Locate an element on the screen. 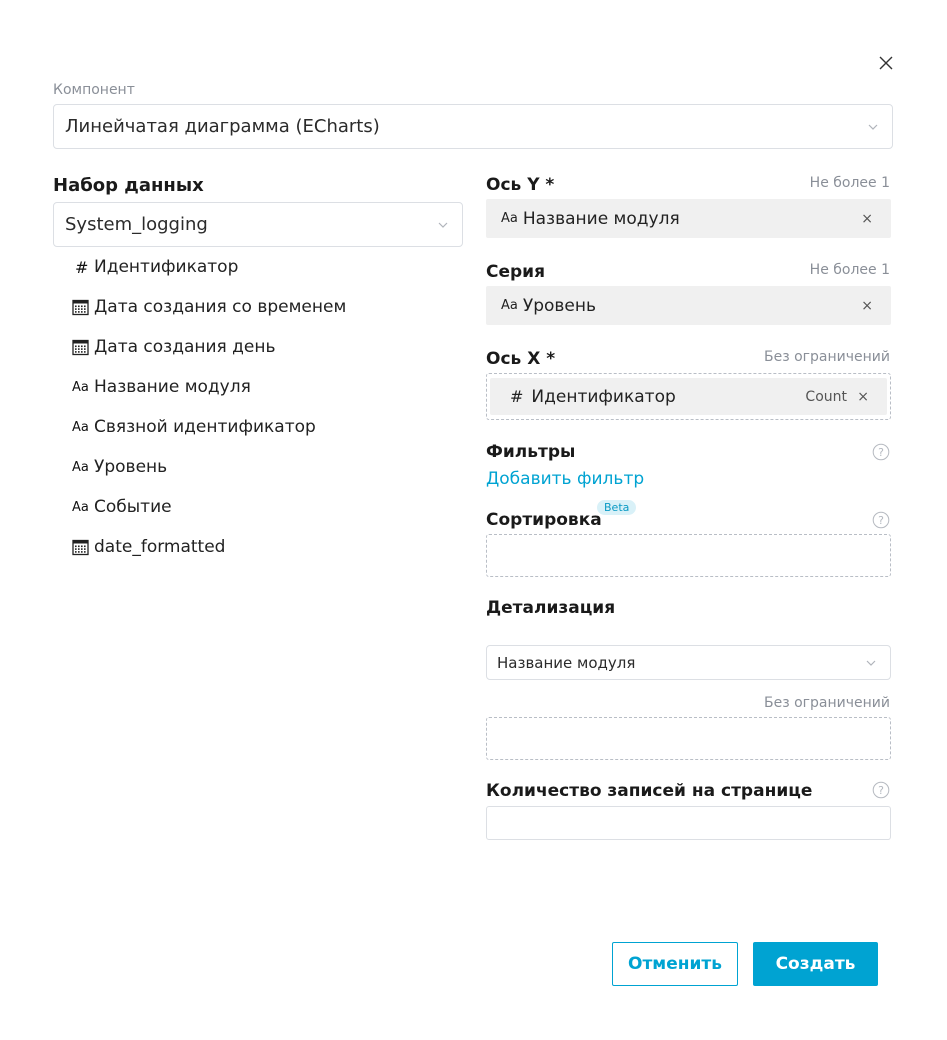  dataset-select-value: System_logging is located at coordinates (136, 224).